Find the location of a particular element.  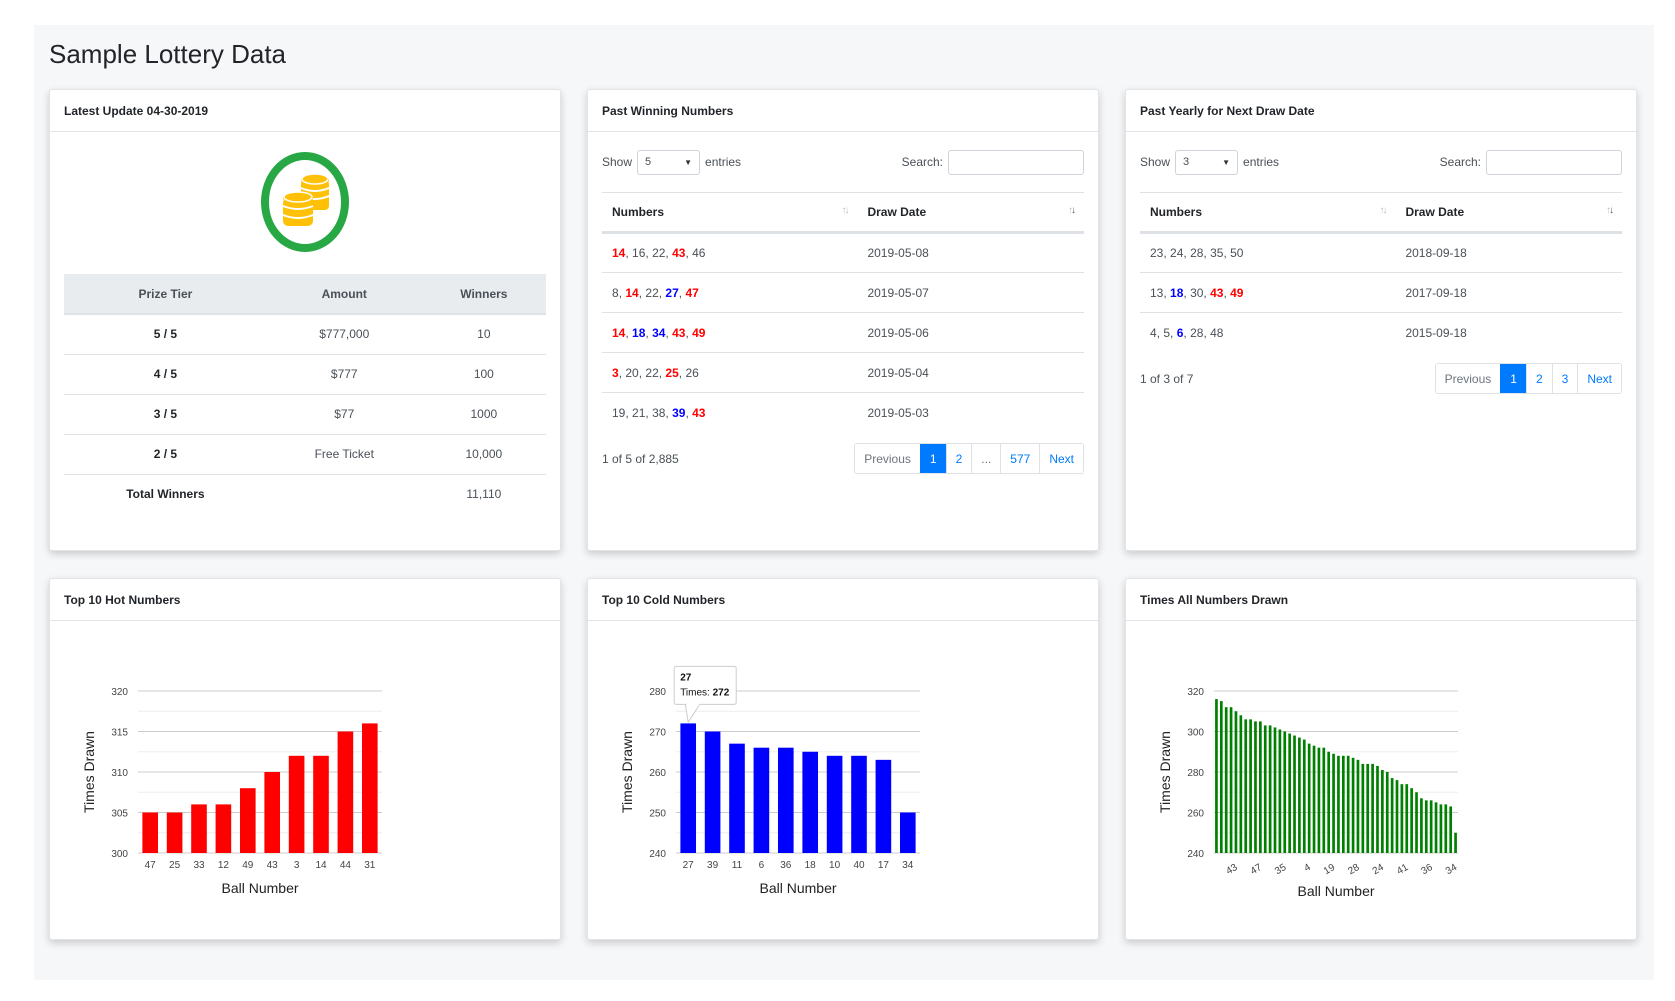

ball-number: 4 is located at coordinates (1153, 332).